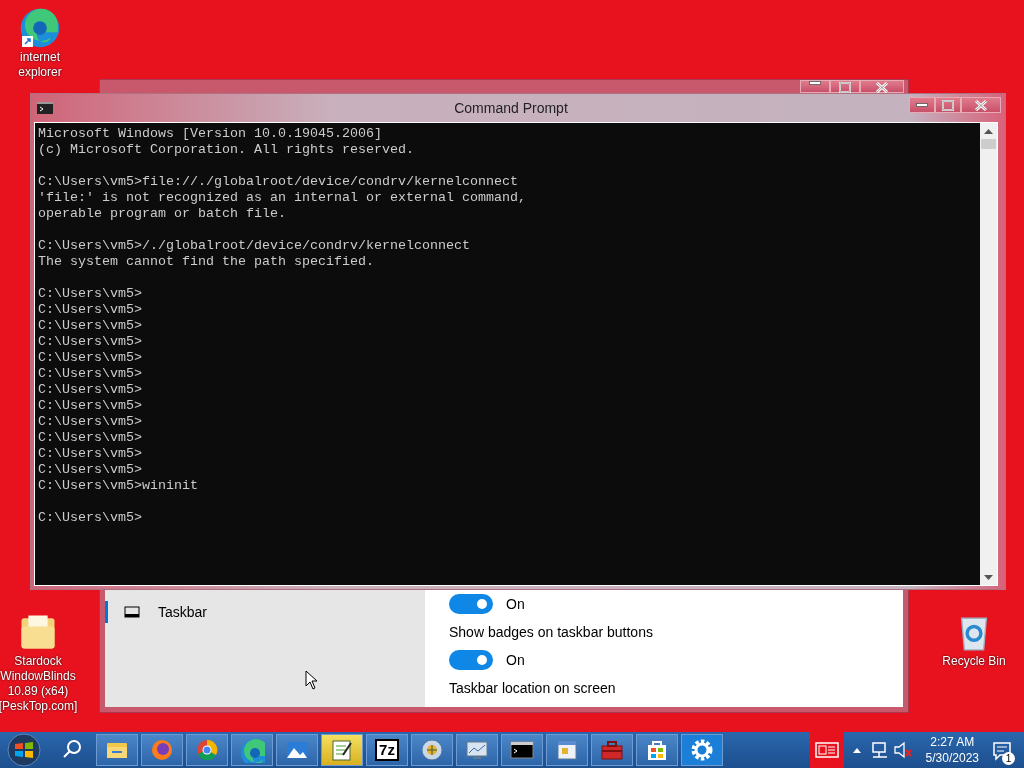 The height and width of the screenshot is (768, 1024). What do you see at coordinates (40, 65) in the screenshot?
I see `icon-label: internet explorer` at bounding box center [40, 65].